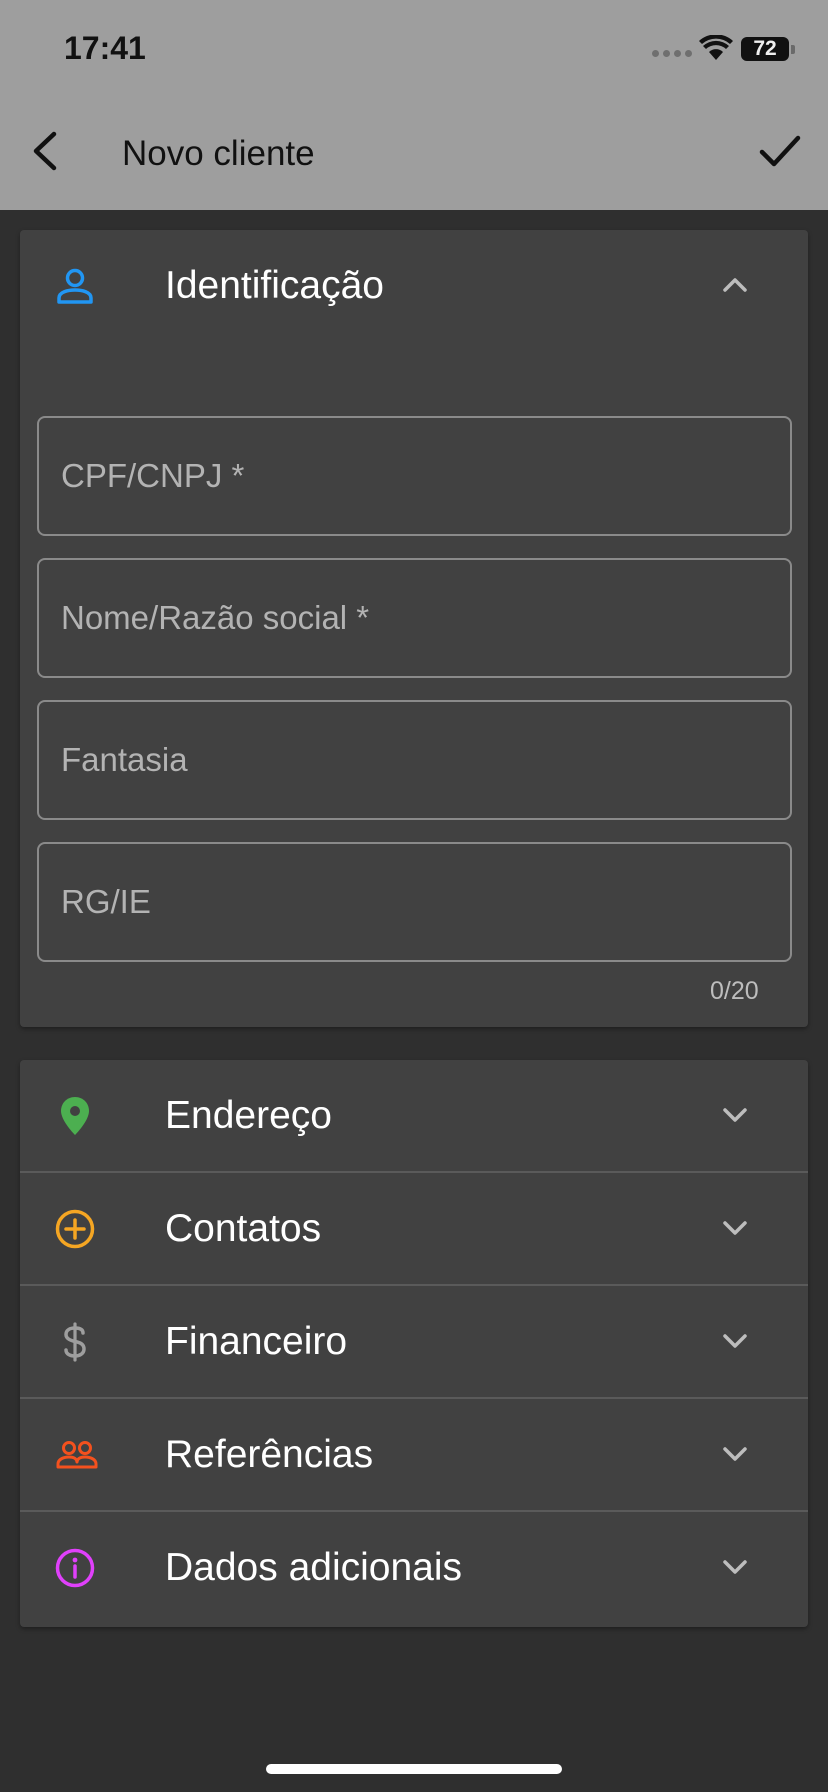 The height and width of the screenshot is (1792, 828). What do you see at coordinates (414, 1341) in the screenshot?
I see `section-header-financeiro: Financeiro` at bounding box center [414, 1341].